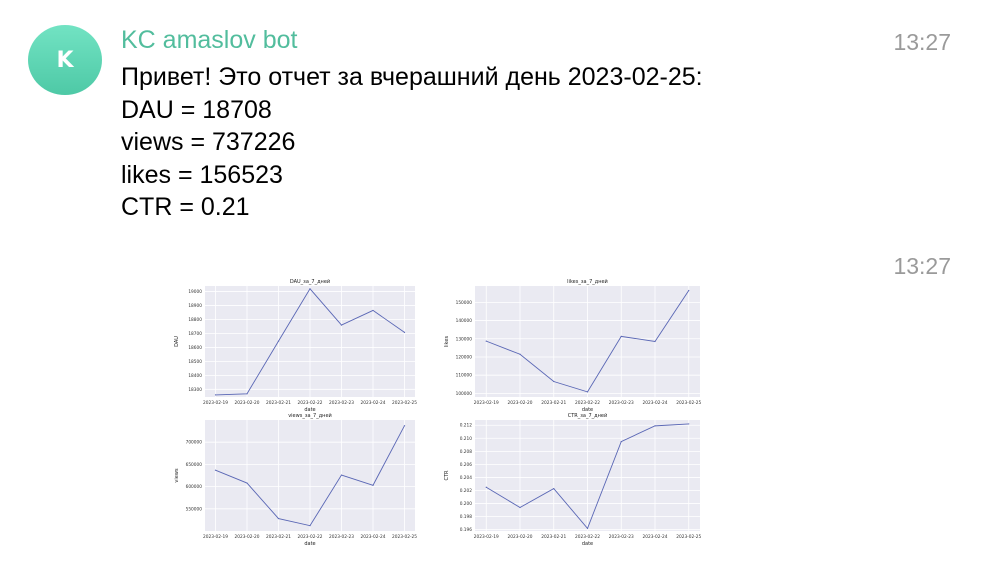 Image resolution: width=986 pixels, height=576 pixels. I want to click on y-tick-label: 0.198, so click(466, 517).